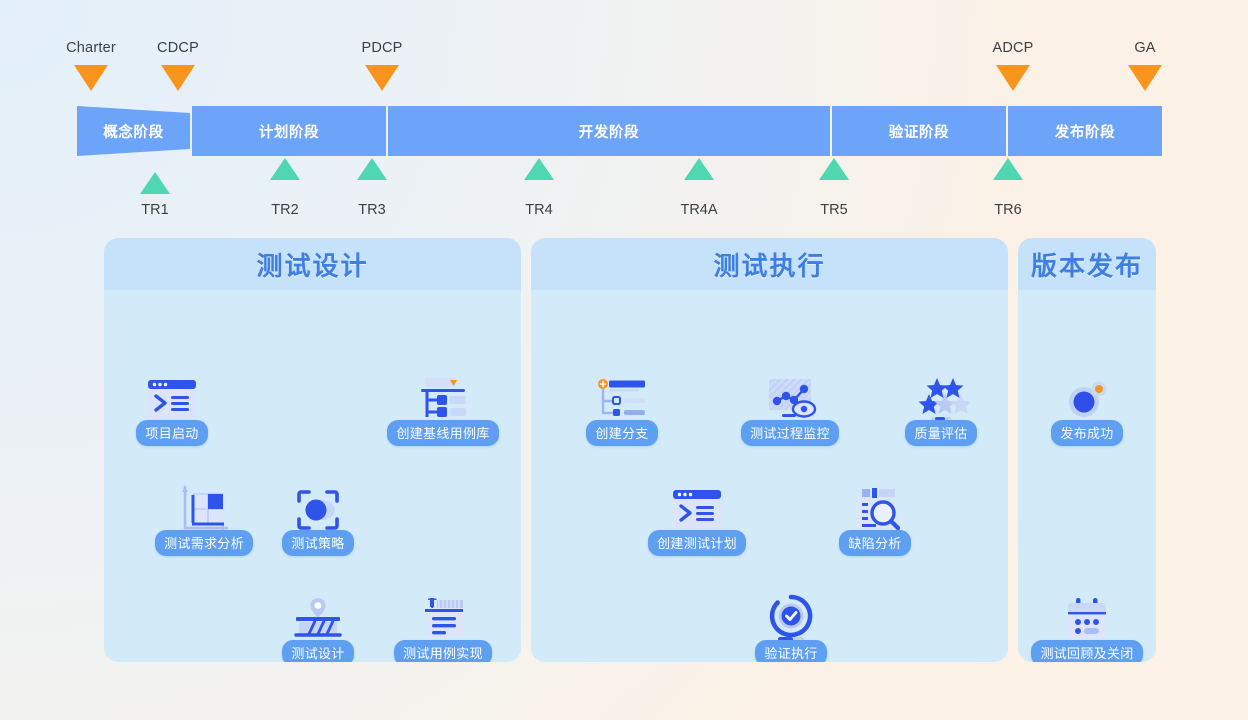  I want to click on phase-segment: 概念阶段, so click(133, 131).